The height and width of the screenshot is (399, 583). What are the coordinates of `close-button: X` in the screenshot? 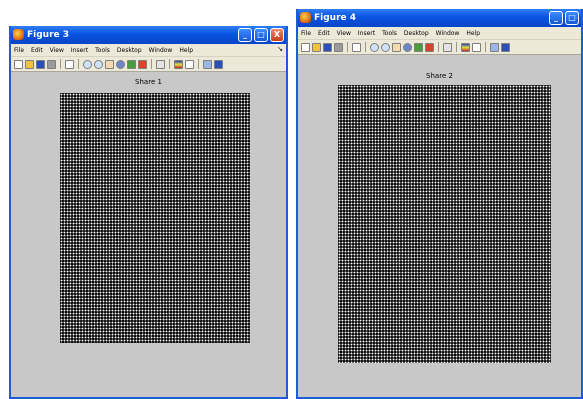 It's located at (277, 35).